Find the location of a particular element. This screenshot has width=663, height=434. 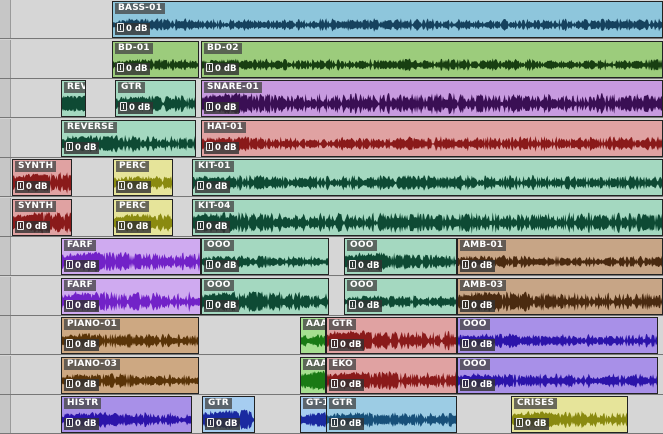

audio-clip: SNARE-01 0 dB is located at coordinates (432, 98).